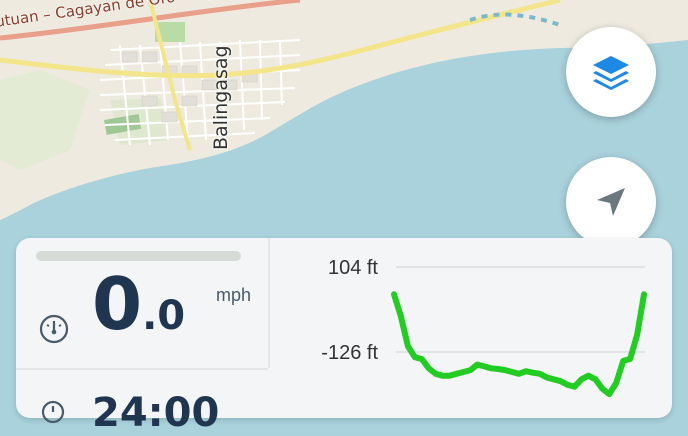 The width and height of the screenshot is (688, 436). I want to click on locate-me-button, so click(611, 202).